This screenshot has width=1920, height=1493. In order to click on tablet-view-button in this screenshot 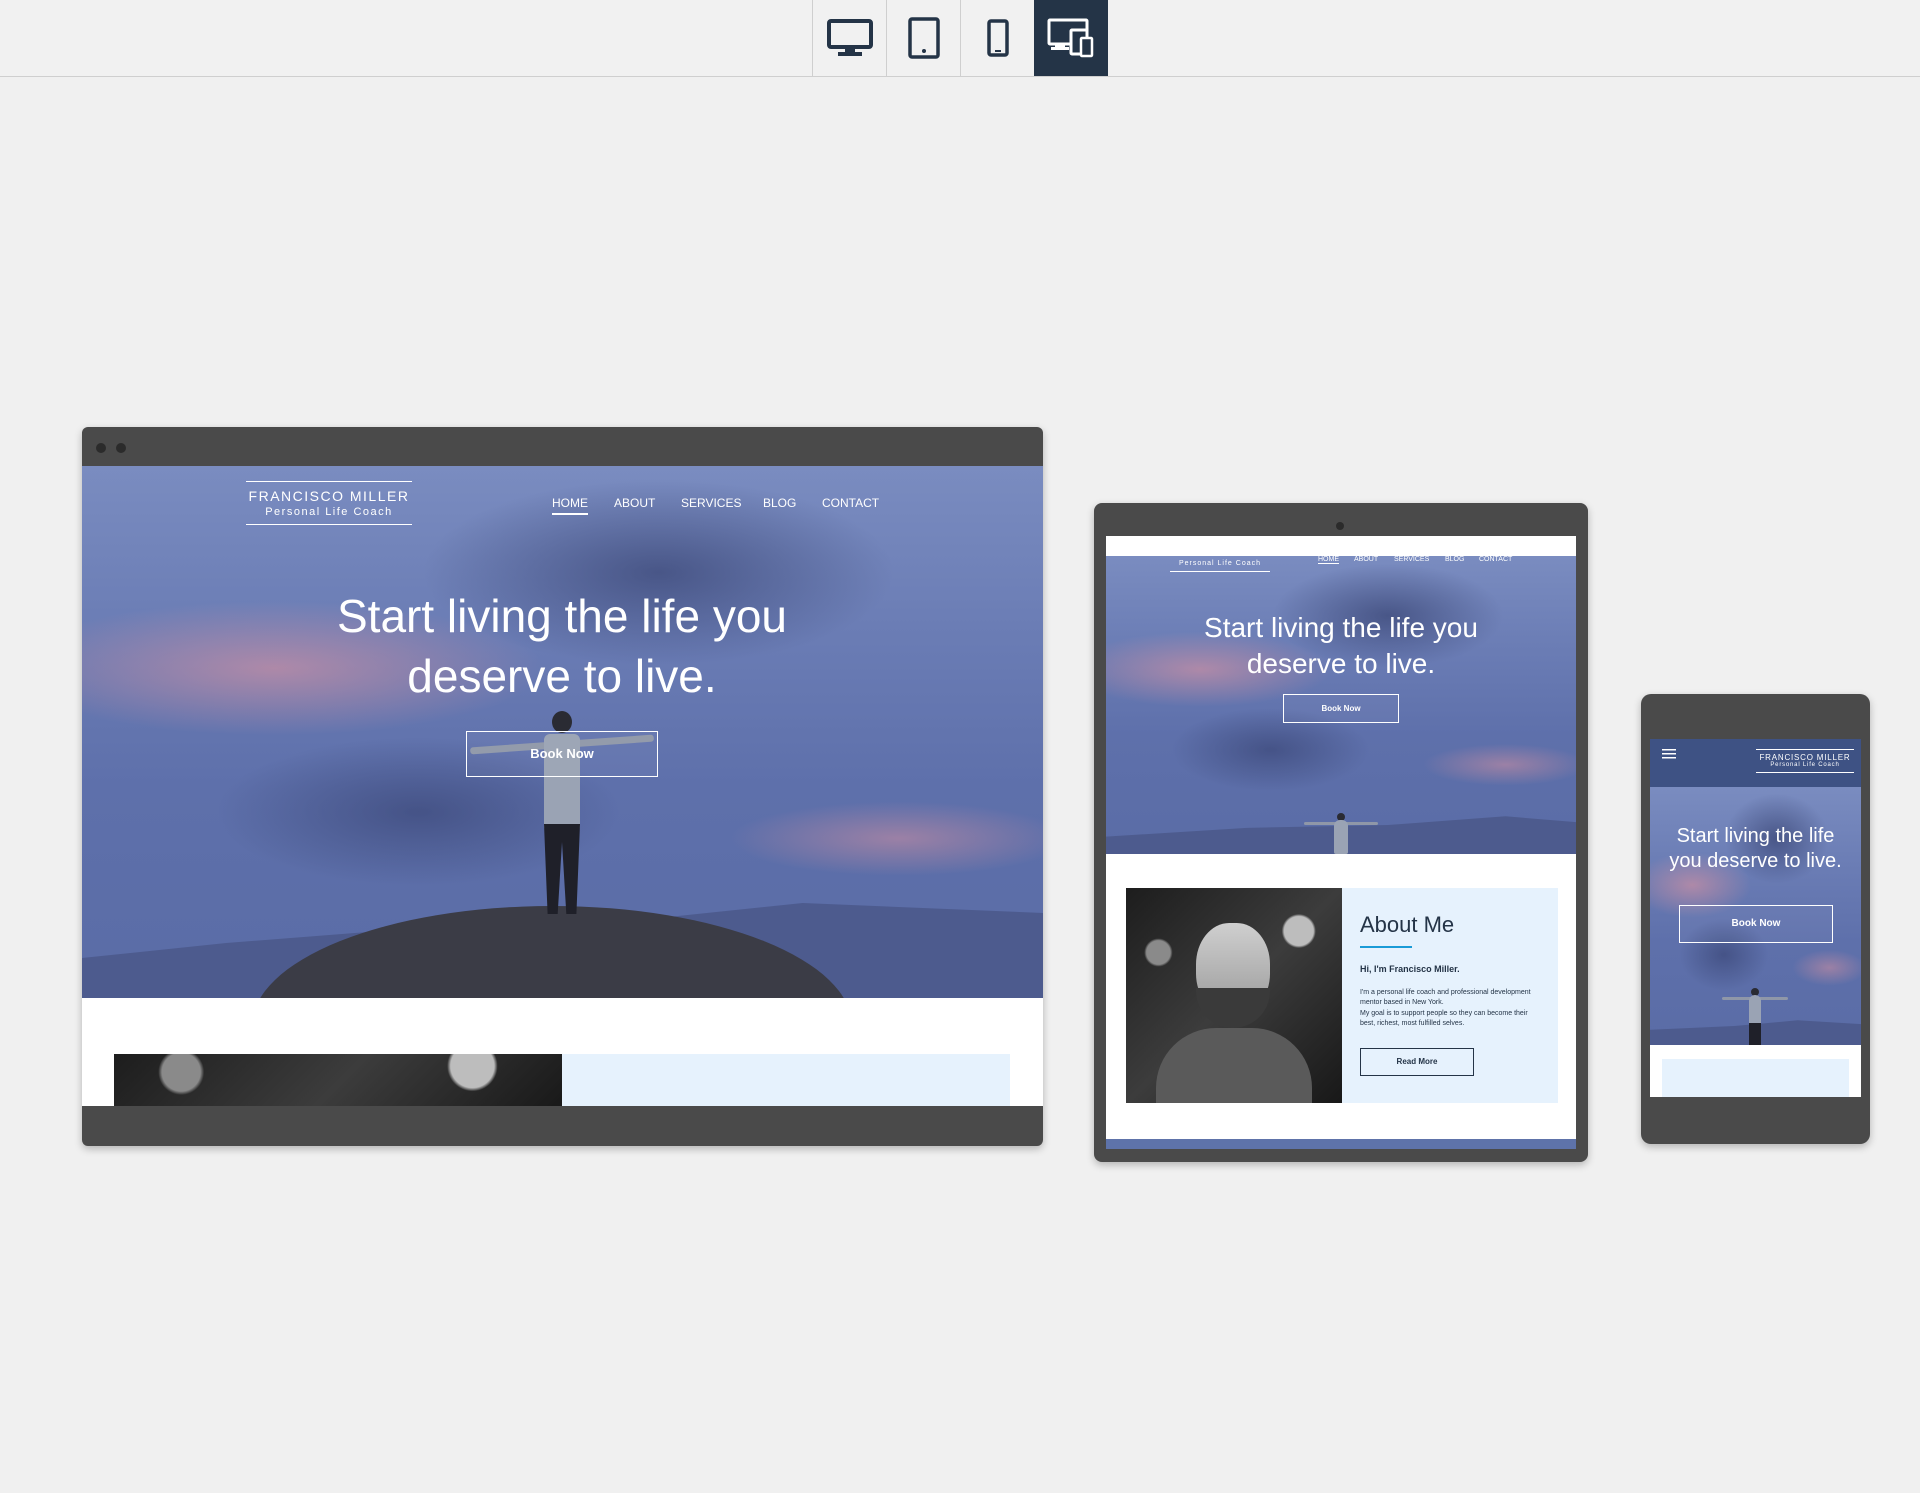, I will do `click(923, 38)`.